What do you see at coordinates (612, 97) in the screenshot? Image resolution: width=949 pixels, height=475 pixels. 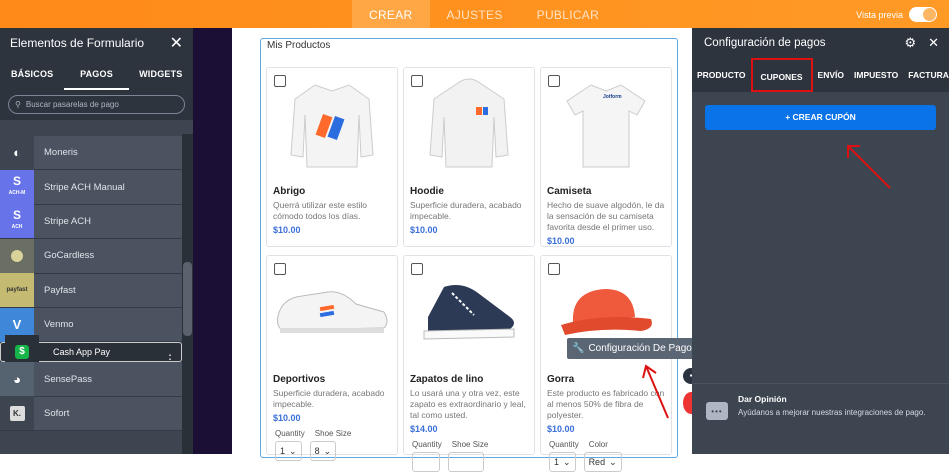 I see `shirt-logo: Jotform` at bounding box center [612, 97].